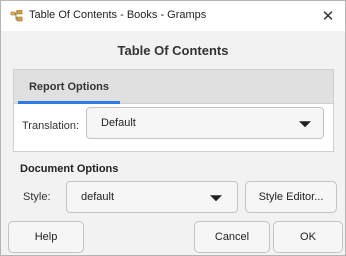 This screenshot has height=256, width=346. I want to click on dialog-header: Table Of Contents, so click(173, 50).